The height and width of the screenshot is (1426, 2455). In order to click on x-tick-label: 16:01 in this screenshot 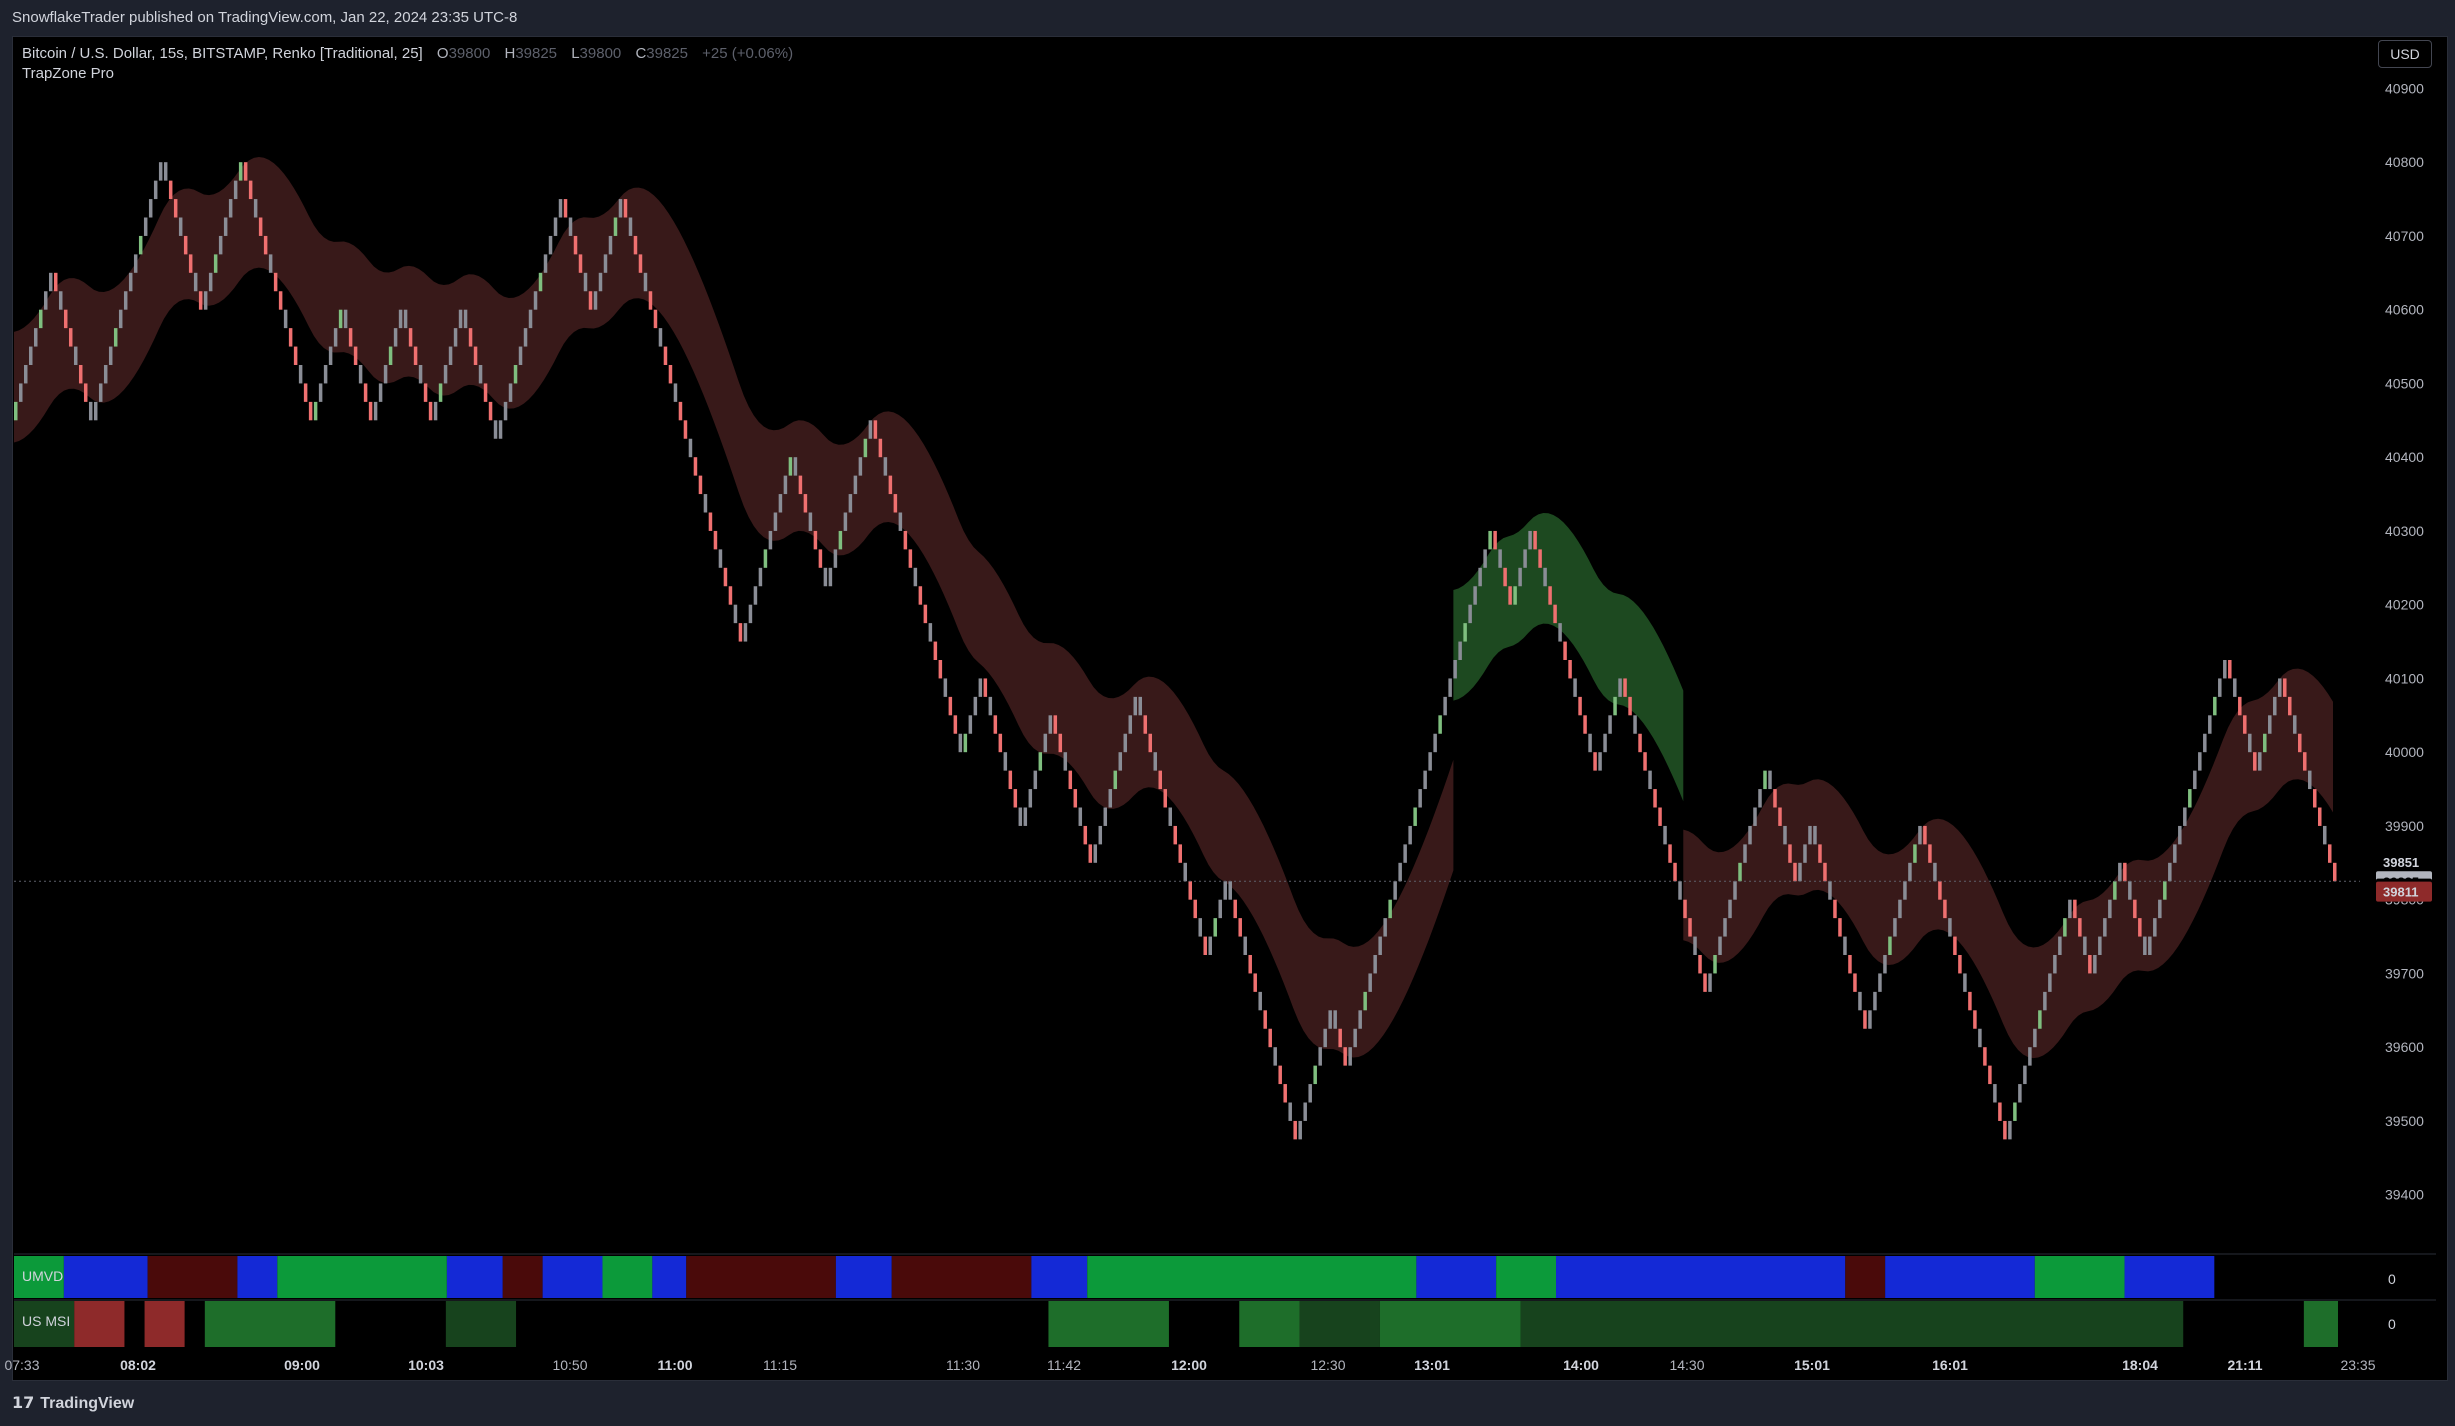, I will do `click(1950, 1365)`.